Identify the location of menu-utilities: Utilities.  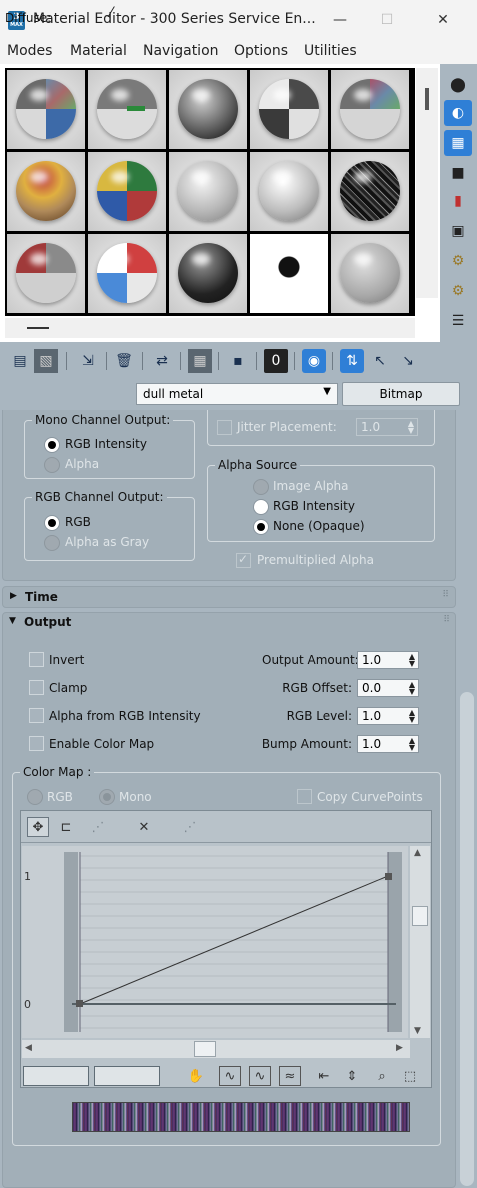
(330, 51).